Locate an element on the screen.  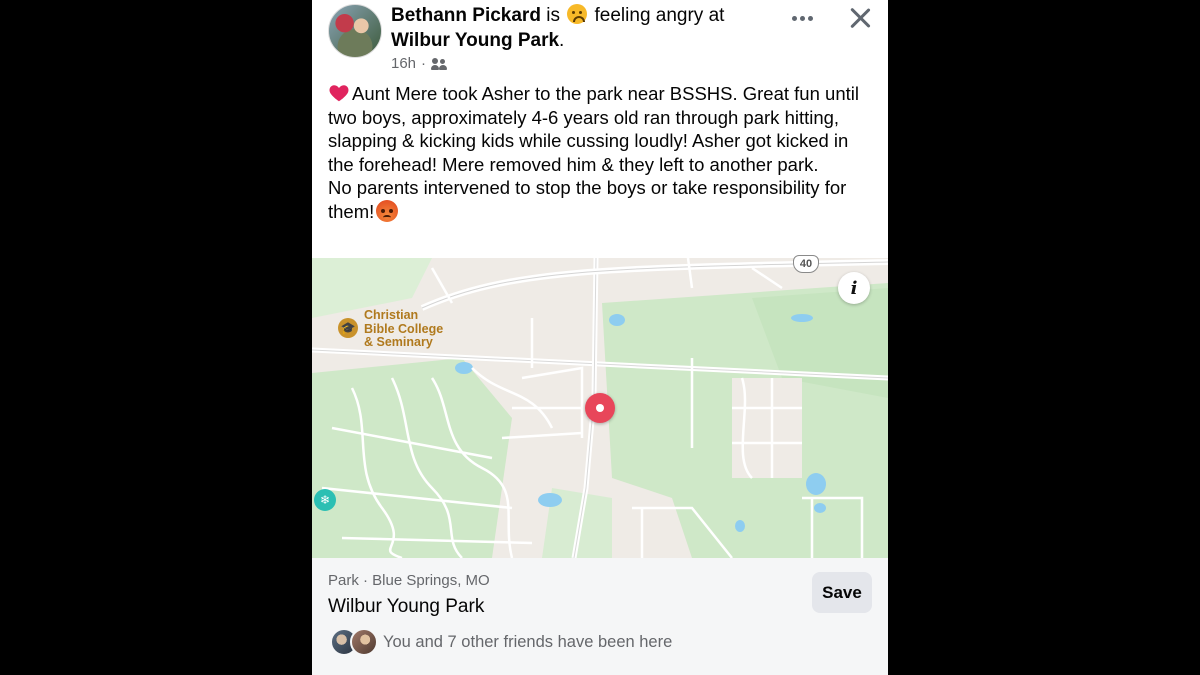
friends-visited-text: You and 7 other friends have been here is located at coordinates (528, 641).